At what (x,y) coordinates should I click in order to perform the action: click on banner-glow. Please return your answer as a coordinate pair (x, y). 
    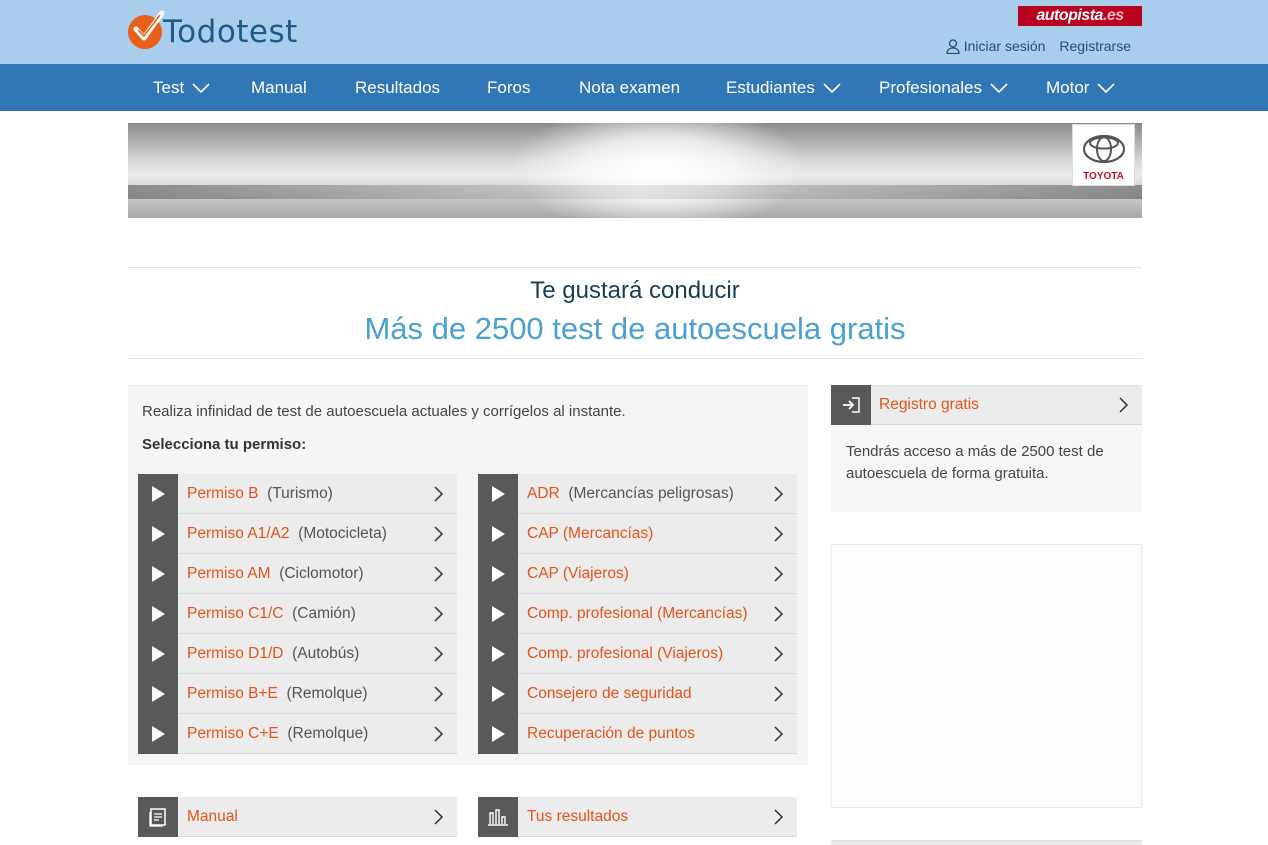
    Looking at the image, I should click on (658, 170).